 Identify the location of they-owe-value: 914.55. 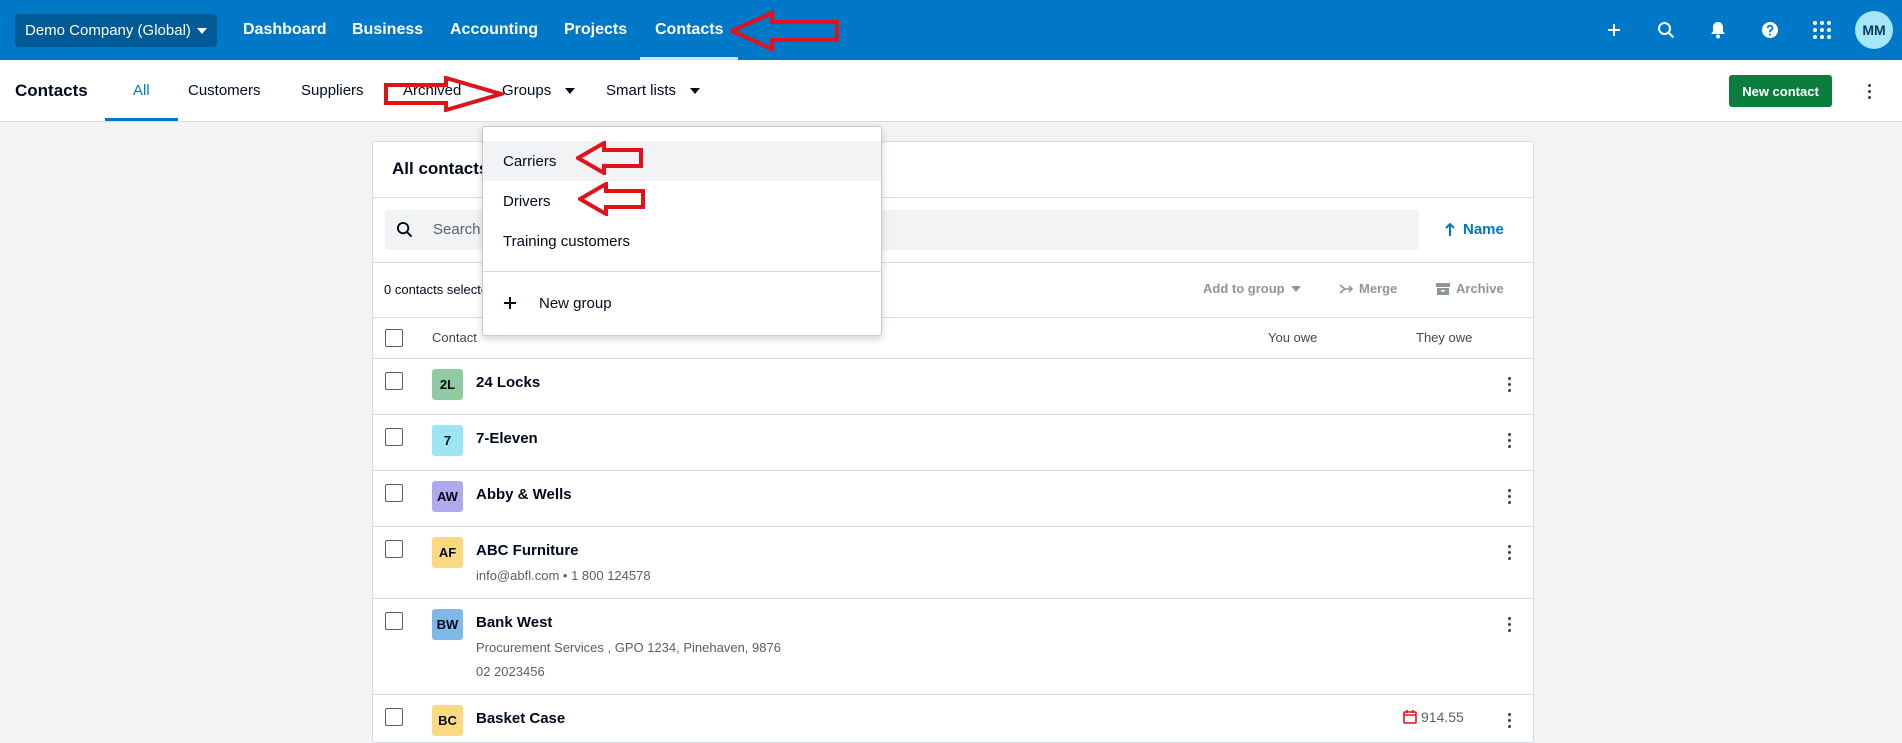
(1442, 717).